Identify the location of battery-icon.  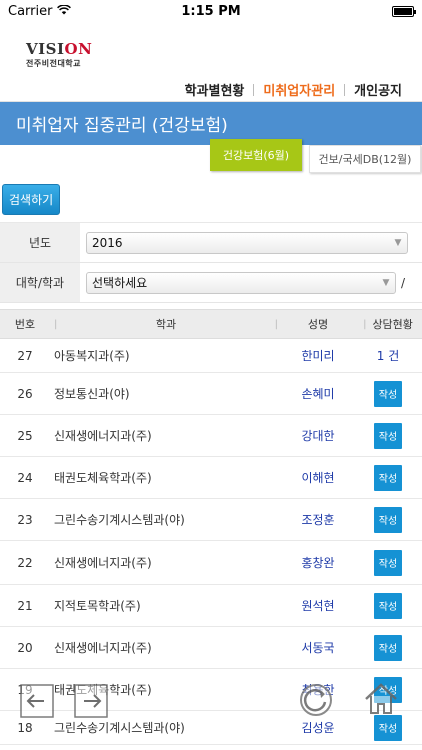
(404, 11).